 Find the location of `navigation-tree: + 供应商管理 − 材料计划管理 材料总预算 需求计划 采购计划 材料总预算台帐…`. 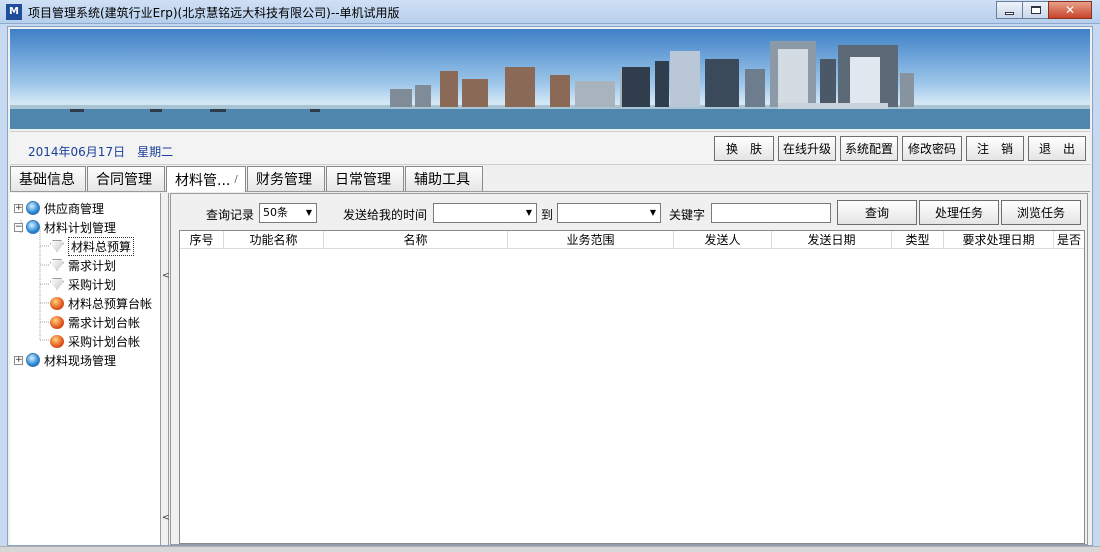

navigation-tree: + 供应商管理 − 材料计划管理 材料总预算 需求计划 采购计划 材料总预算台帐… is located at coordinates (85, 369).